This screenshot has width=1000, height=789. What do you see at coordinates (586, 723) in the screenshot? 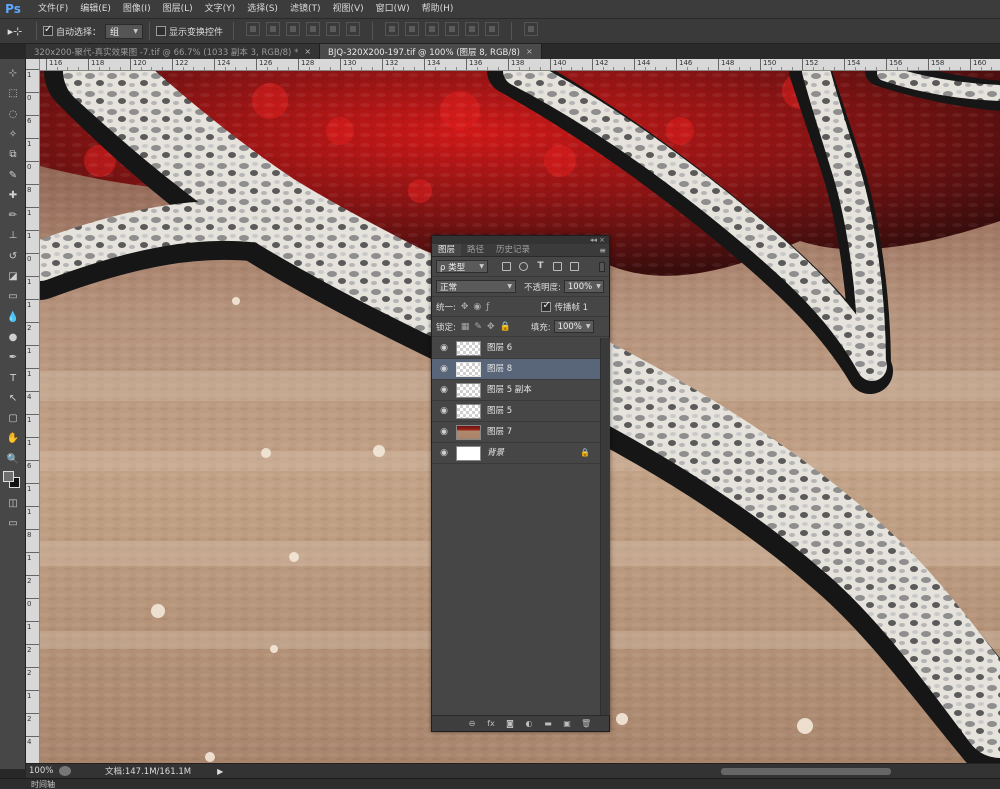
I see `delete-layer-icon: 🗑` at bounding box center [586, 723].